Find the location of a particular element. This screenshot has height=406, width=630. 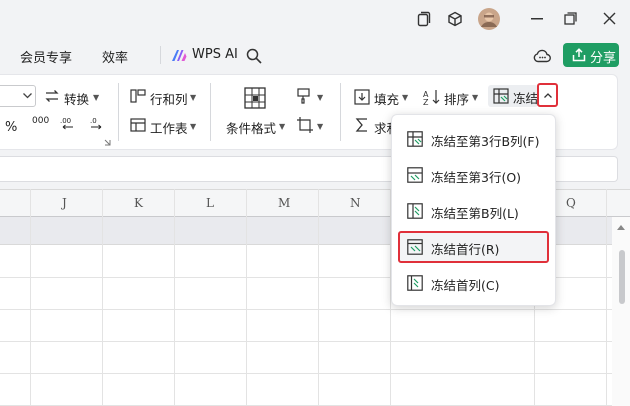

menu-divider is located at coordinates (160, 55).